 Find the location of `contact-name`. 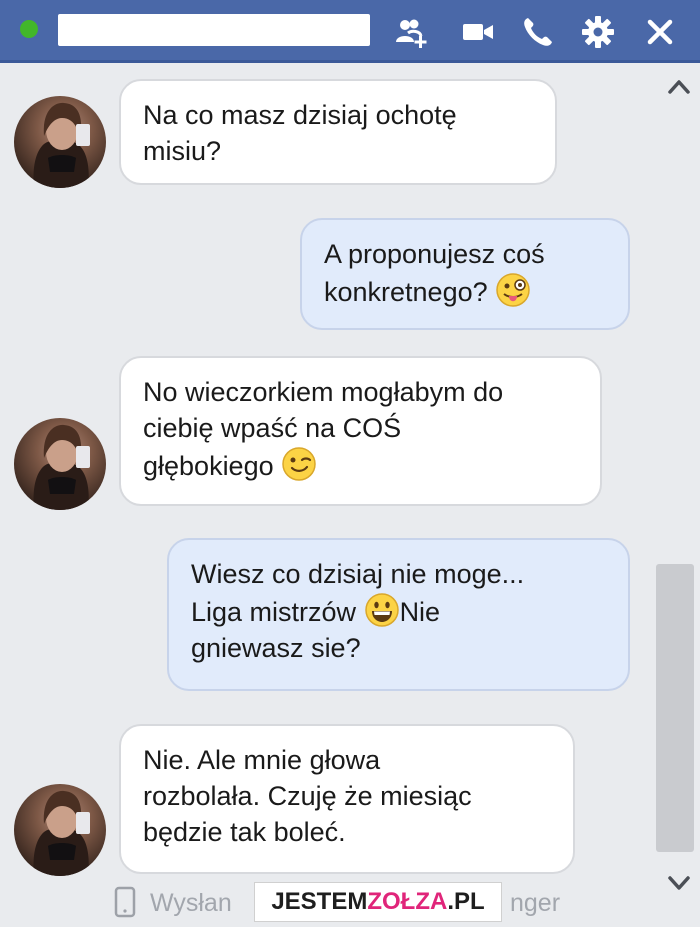

contact-name is located at coordinates (214, 30).